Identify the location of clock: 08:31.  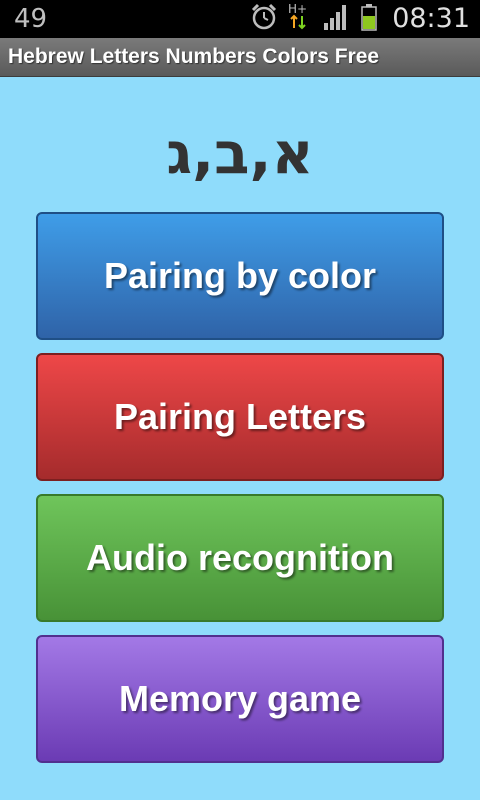
(431, 18).